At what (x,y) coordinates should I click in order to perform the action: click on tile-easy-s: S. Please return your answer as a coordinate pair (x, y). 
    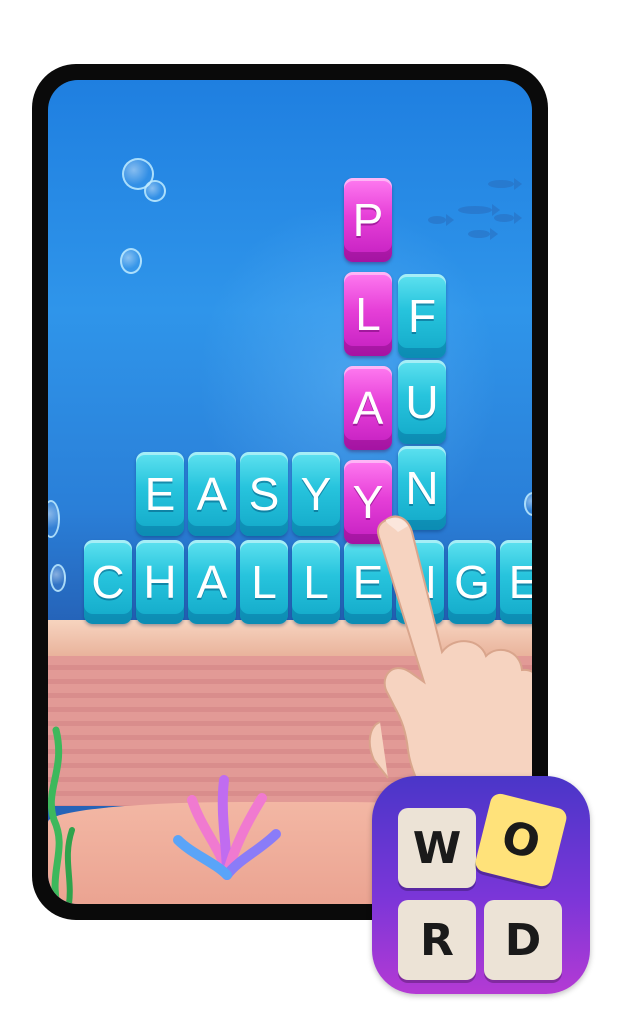
    Looking at the image, I should click on (264, 494).